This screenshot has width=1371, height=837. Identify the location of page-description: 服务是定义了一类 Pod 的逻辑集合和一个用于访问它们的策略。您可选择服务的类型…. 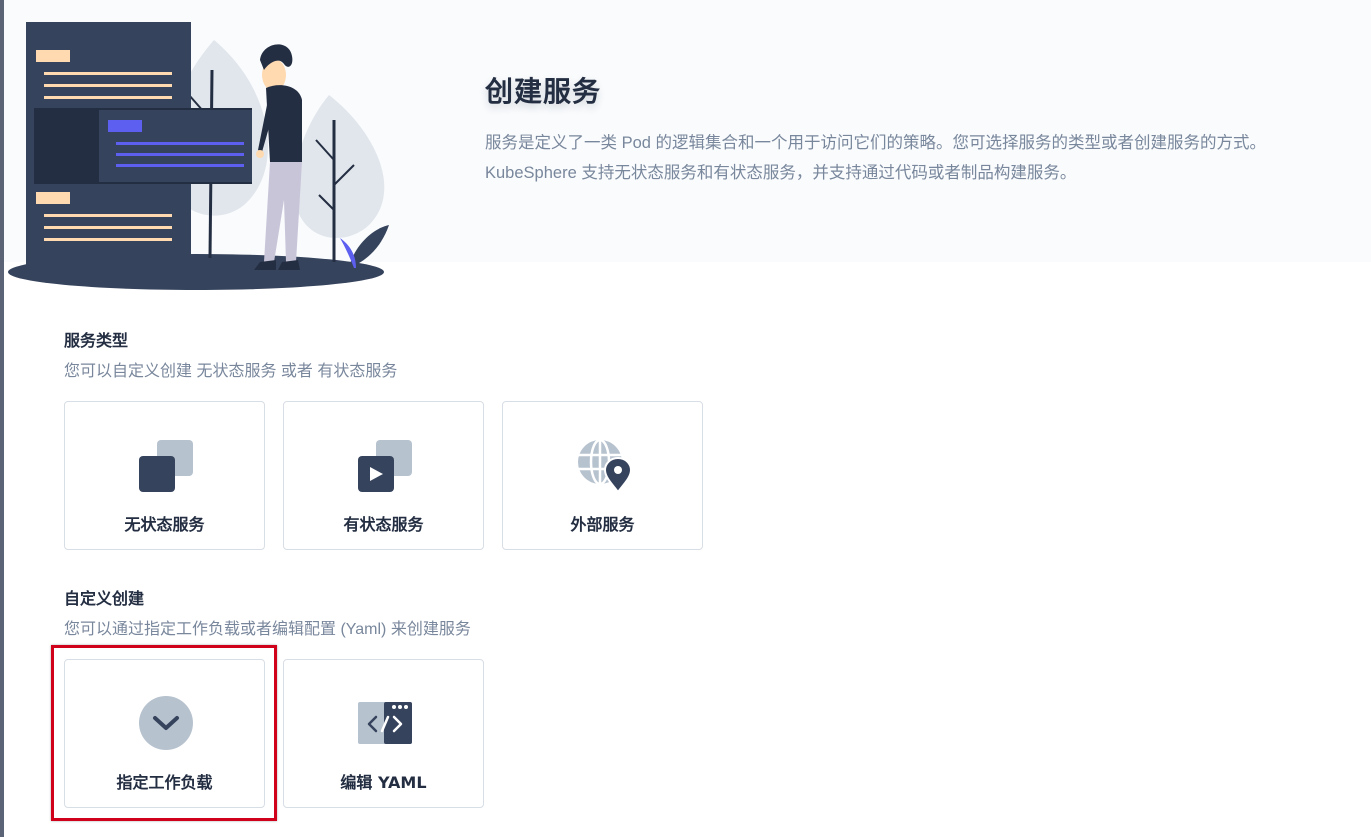
(925, 158).